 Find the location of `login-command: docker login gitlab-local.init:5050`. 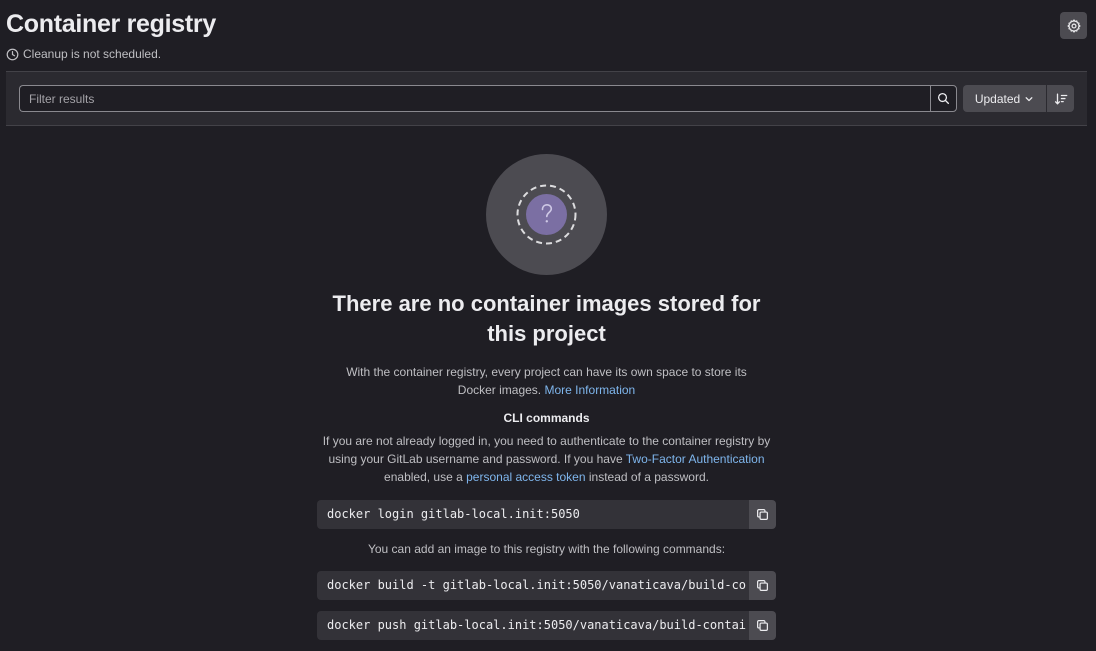

login-command: docker login gitlab-local.init:5050 is located at coordinates (533, 514).